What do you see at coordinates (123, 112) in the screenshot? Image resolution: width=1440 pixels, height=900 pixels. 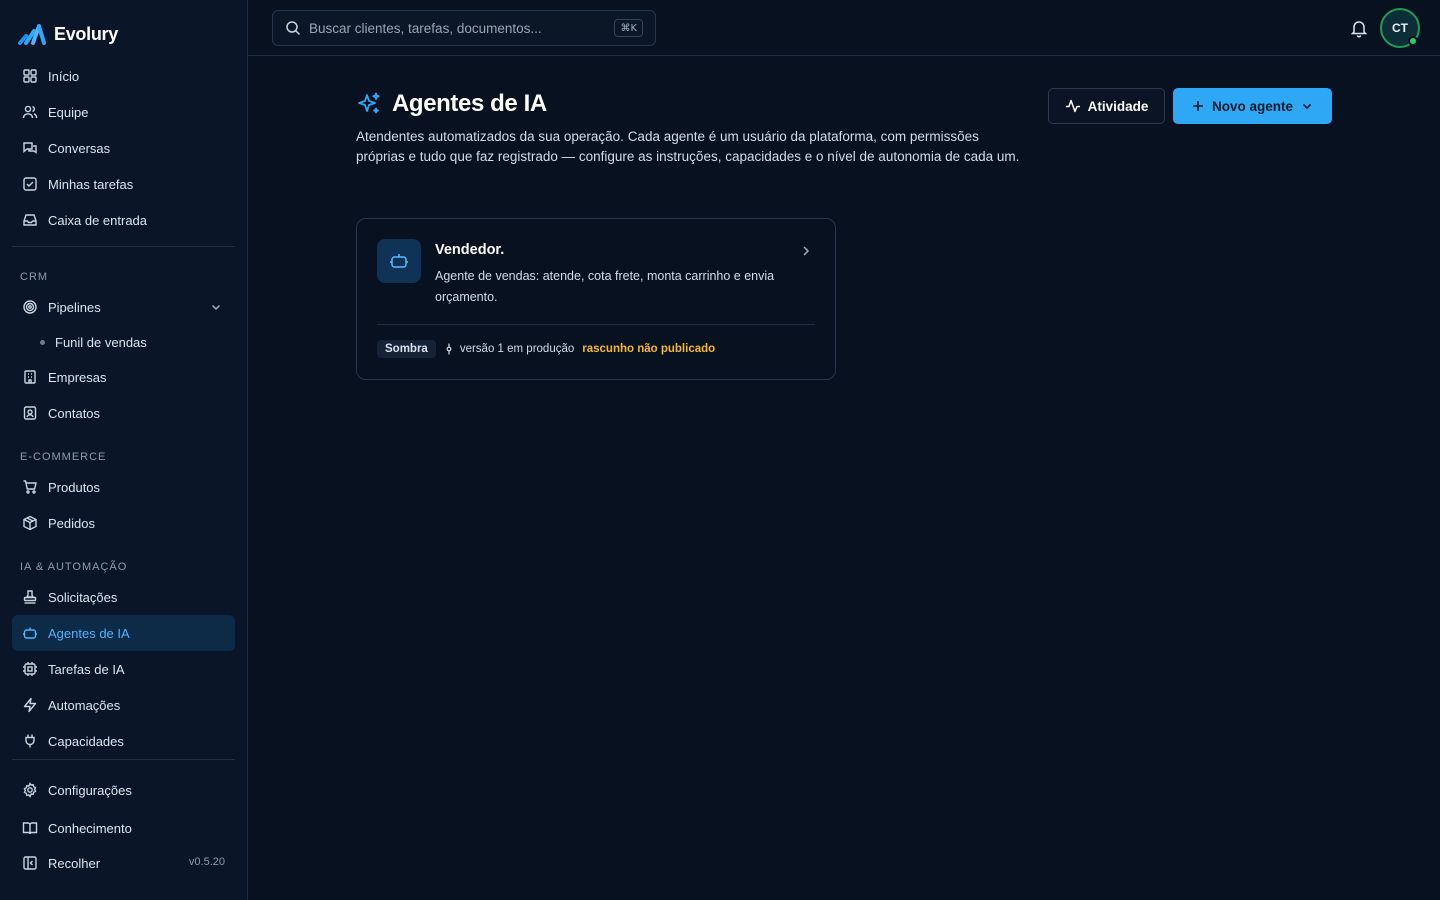 I see `sidebar-item-equipe: Equipe` at bounding box center [123, 112].